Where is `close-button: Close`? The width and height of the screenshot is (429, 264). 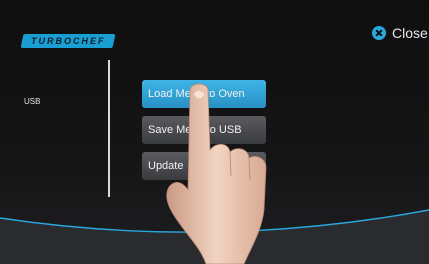
close-button: Close is located at coordinates (400, 33).